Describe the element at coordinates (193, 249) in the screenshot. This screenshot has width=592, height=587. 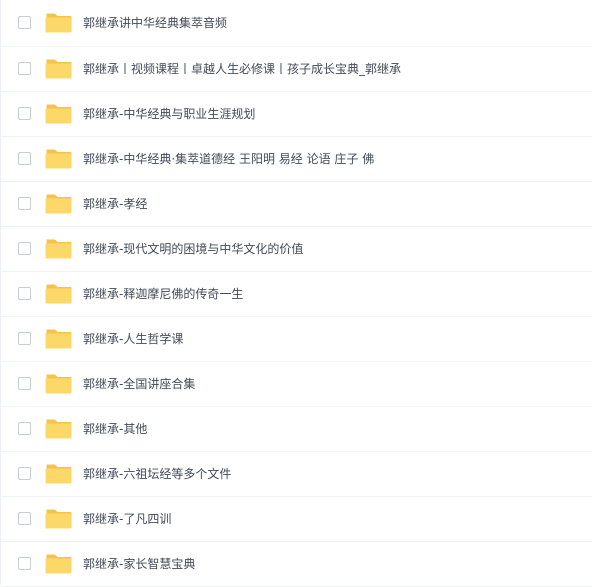
I see `file-name: 郭继承-现代文明的困境与中华文化的价值` at that location.